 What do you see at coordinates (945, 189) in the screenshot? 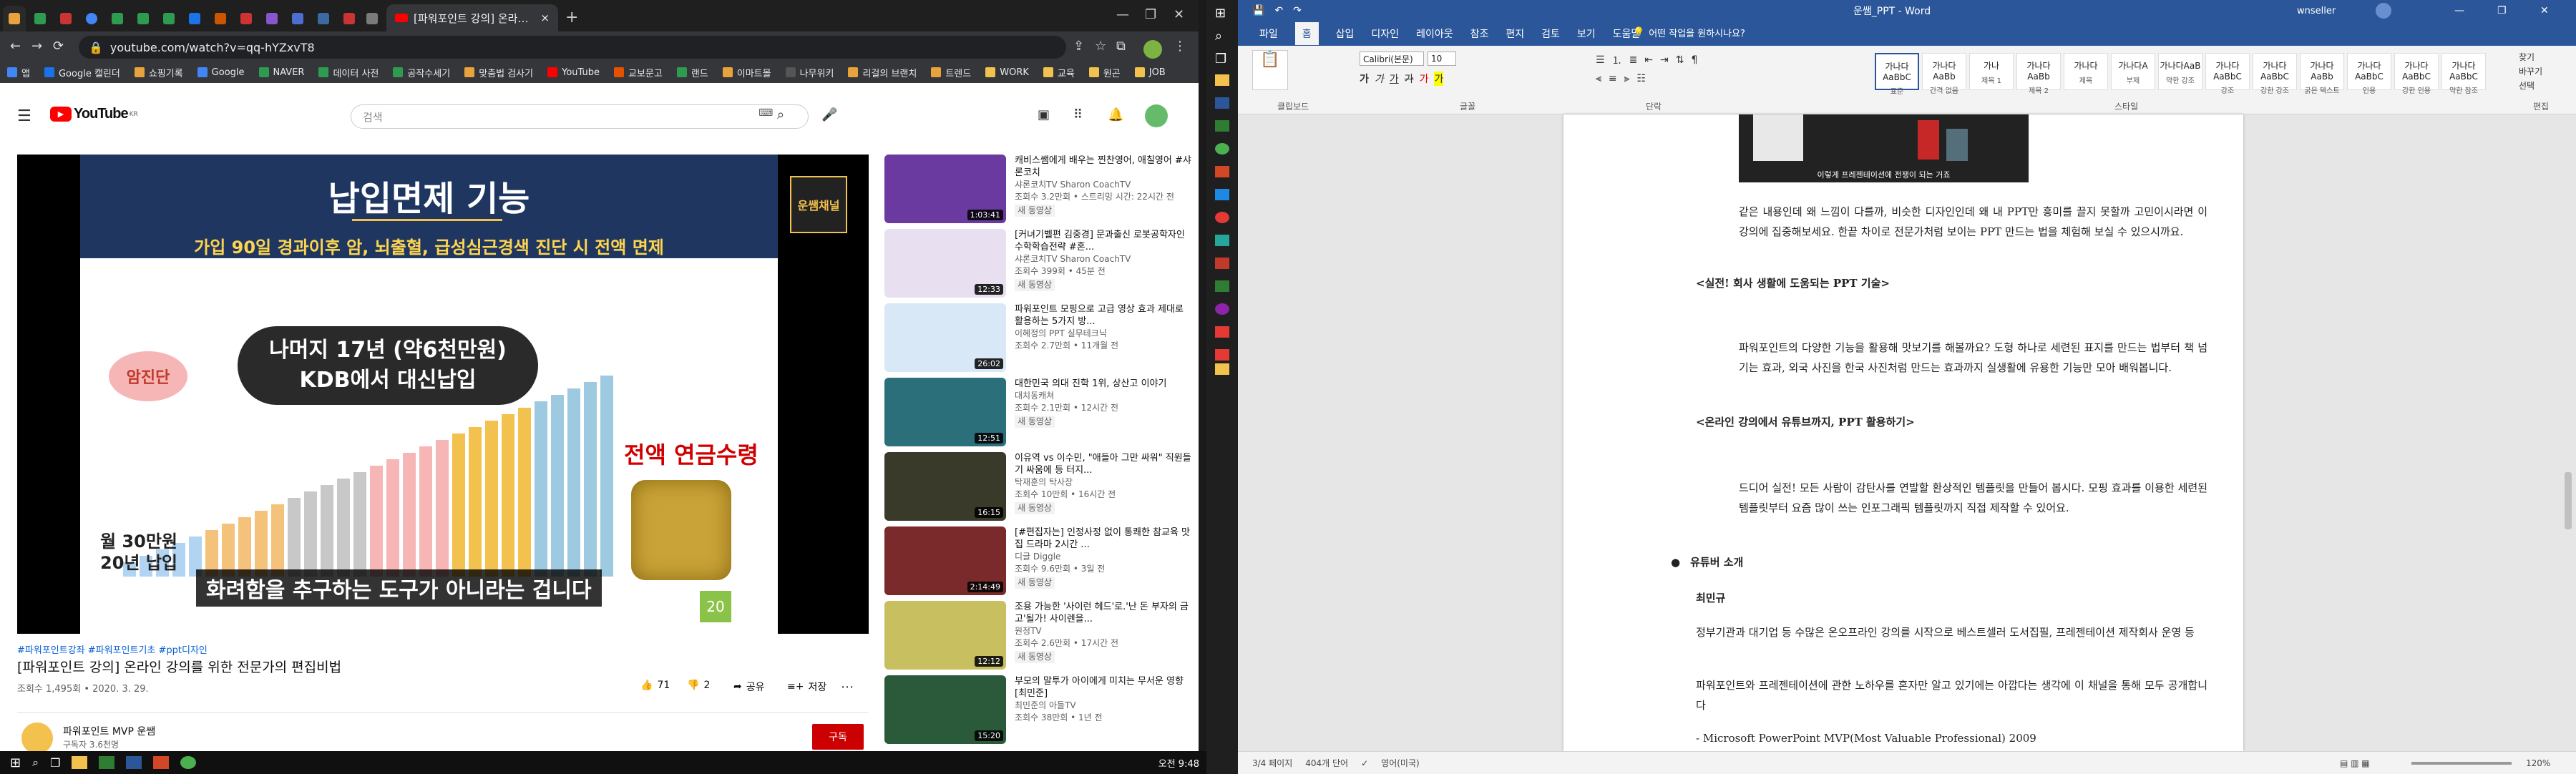
I see `video-thumbnail: 1:03:41` at bounding box center [945, 189].